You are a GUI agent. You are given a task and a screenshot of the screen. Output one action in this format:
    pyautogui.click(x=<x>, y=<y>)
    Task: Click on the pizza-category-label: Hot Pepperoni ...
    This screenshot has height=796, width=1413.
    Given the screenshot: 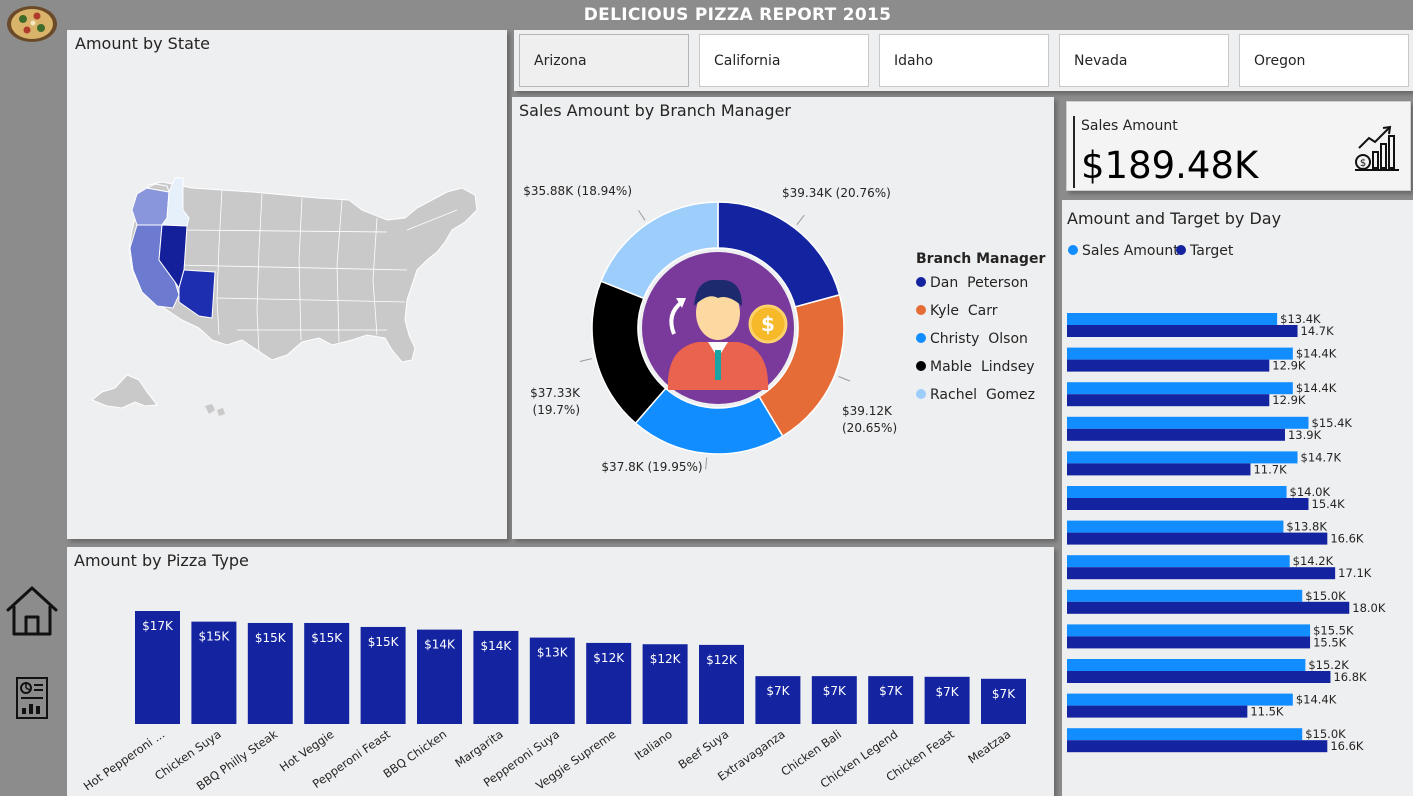 What is the action you would take?
    pyautogui.click(x=124, y=760)
    